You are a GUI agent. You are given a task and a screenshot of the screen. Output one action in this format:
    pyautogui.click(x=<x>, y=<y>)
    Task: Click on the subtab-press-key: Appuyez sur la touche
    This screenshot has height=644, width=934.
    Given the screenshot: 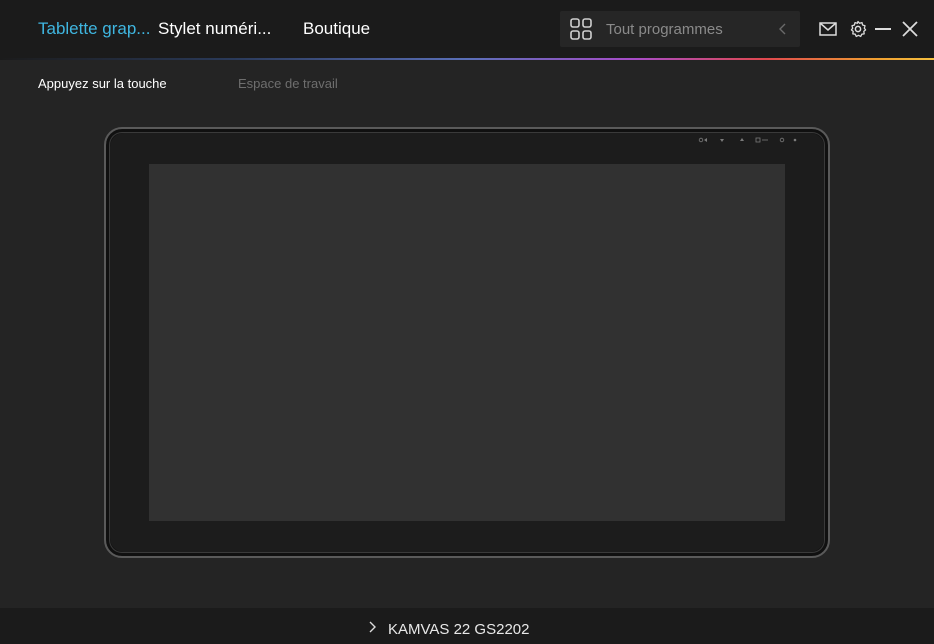 What is the action you would take?
    pyautogui.click(x=102, y=83)
    